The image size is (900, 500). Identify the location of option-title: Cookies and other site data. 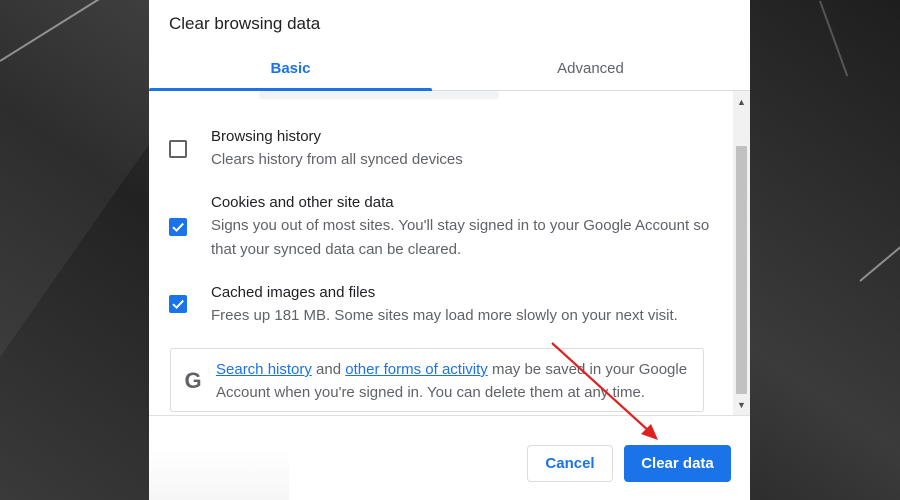
(302, 202).